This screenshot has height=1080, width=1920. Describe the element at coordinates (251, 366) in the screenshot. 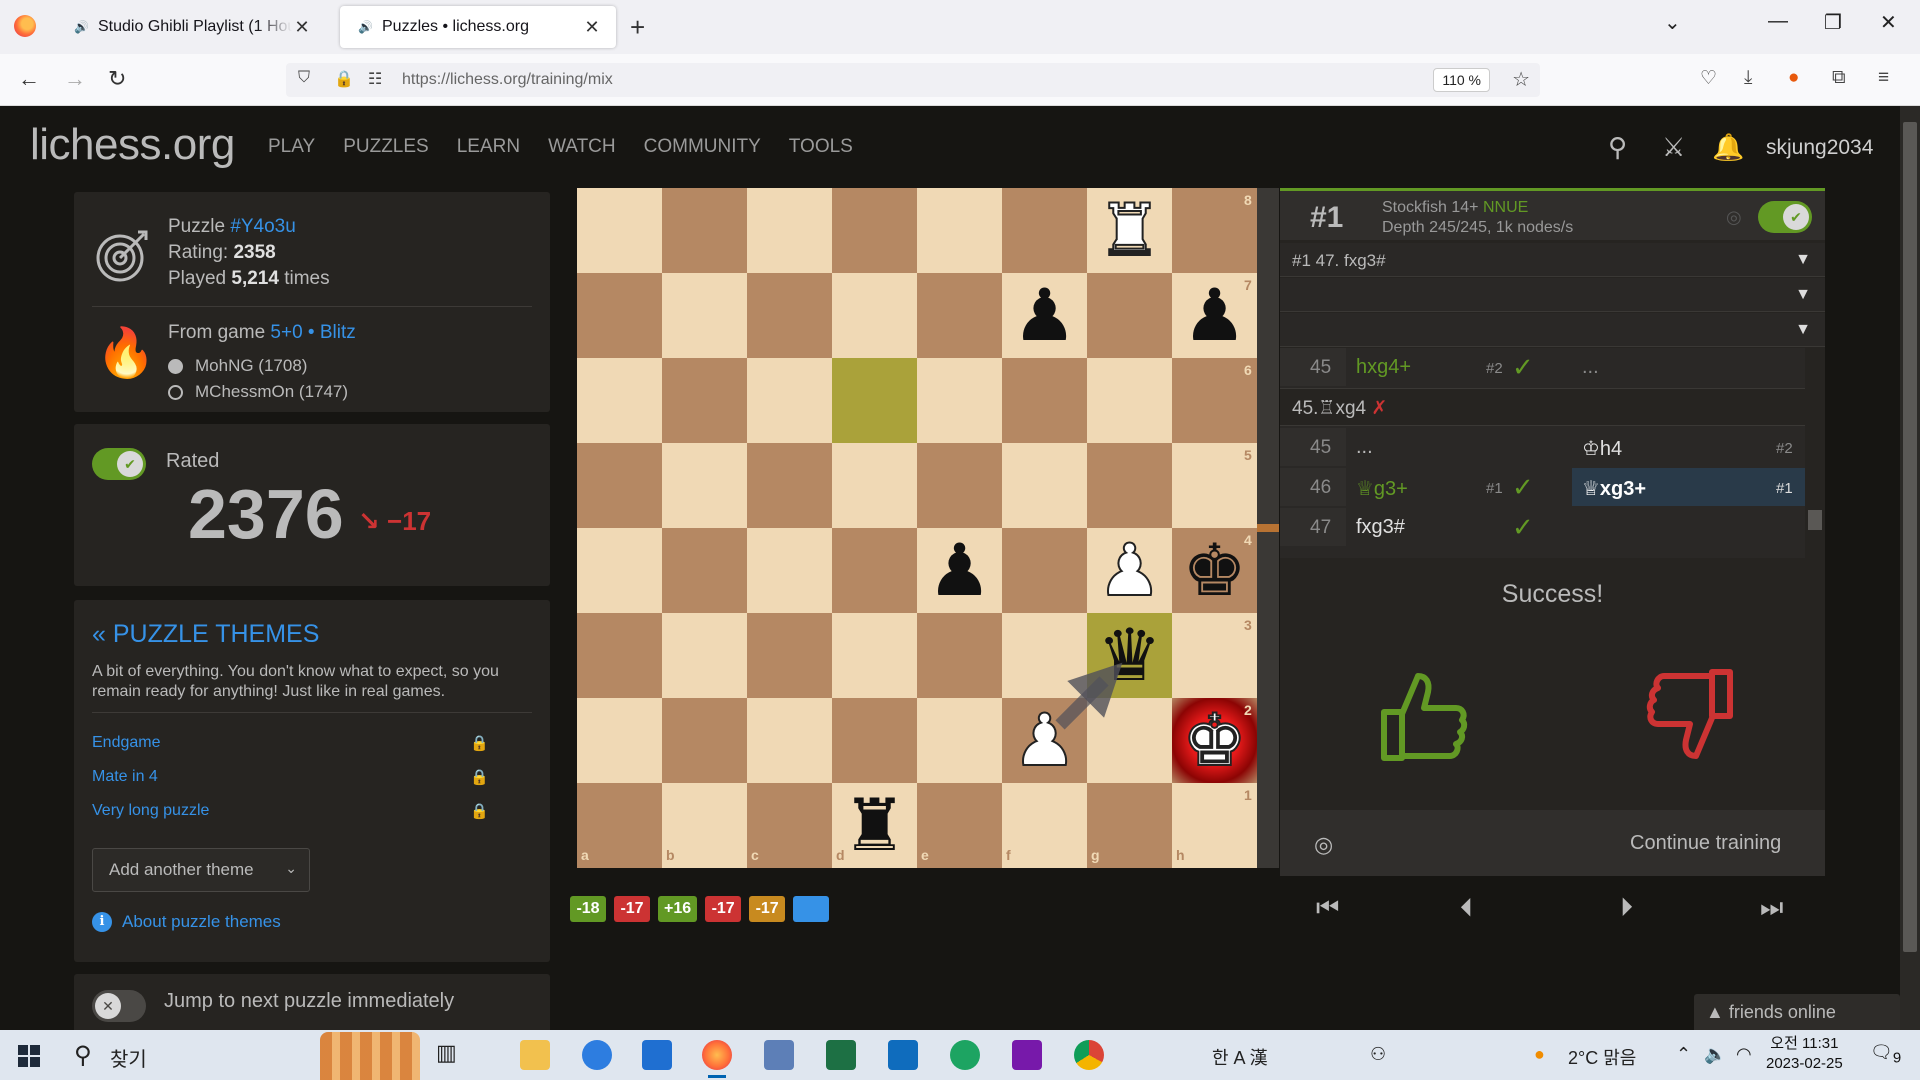

I see `white-player-name: MohNG (1708)` at that location.